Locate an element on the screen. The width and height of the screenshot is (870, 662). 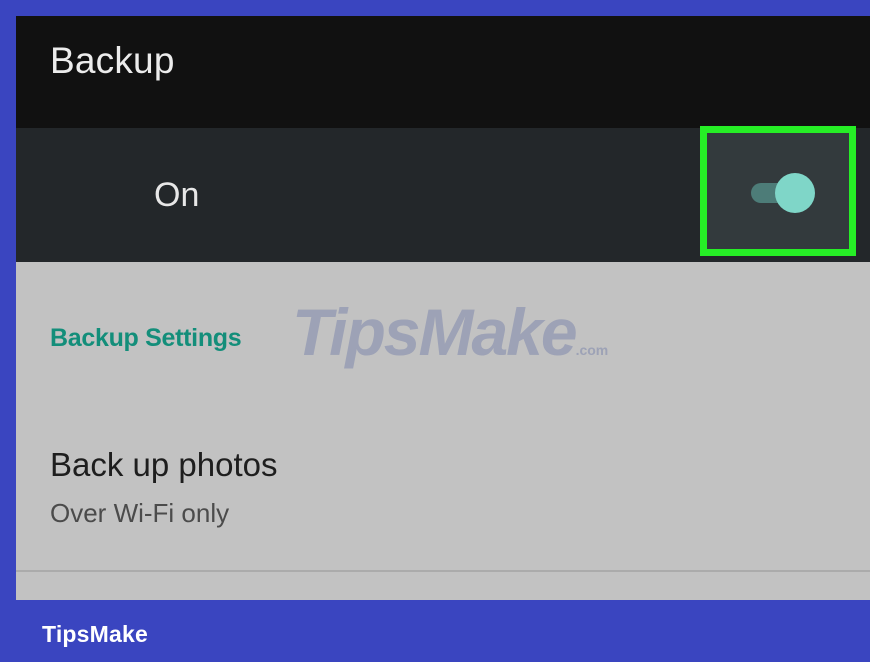
page-title: Backup is located at coordinates (112, 60).